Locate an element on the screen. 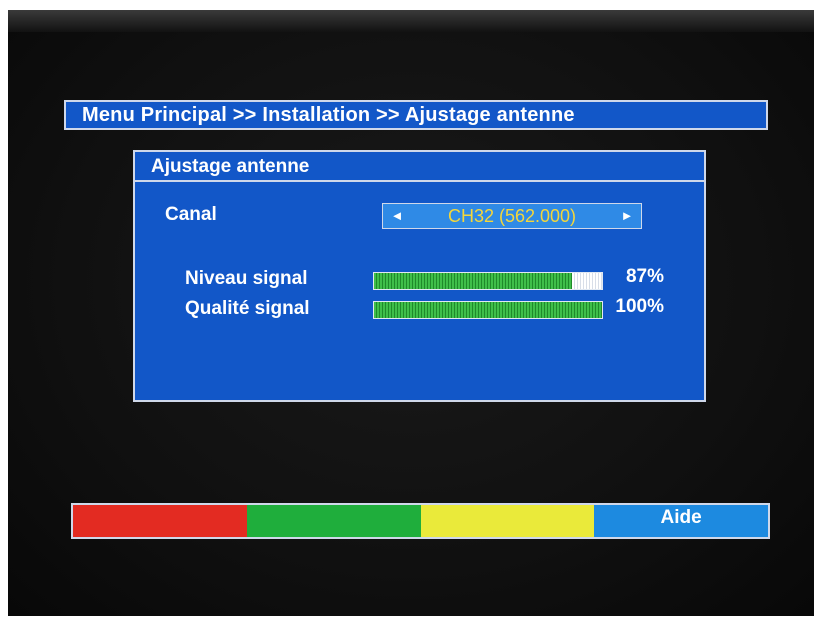  signal-quality-percent: 100% is located at coordinates (639, 306).